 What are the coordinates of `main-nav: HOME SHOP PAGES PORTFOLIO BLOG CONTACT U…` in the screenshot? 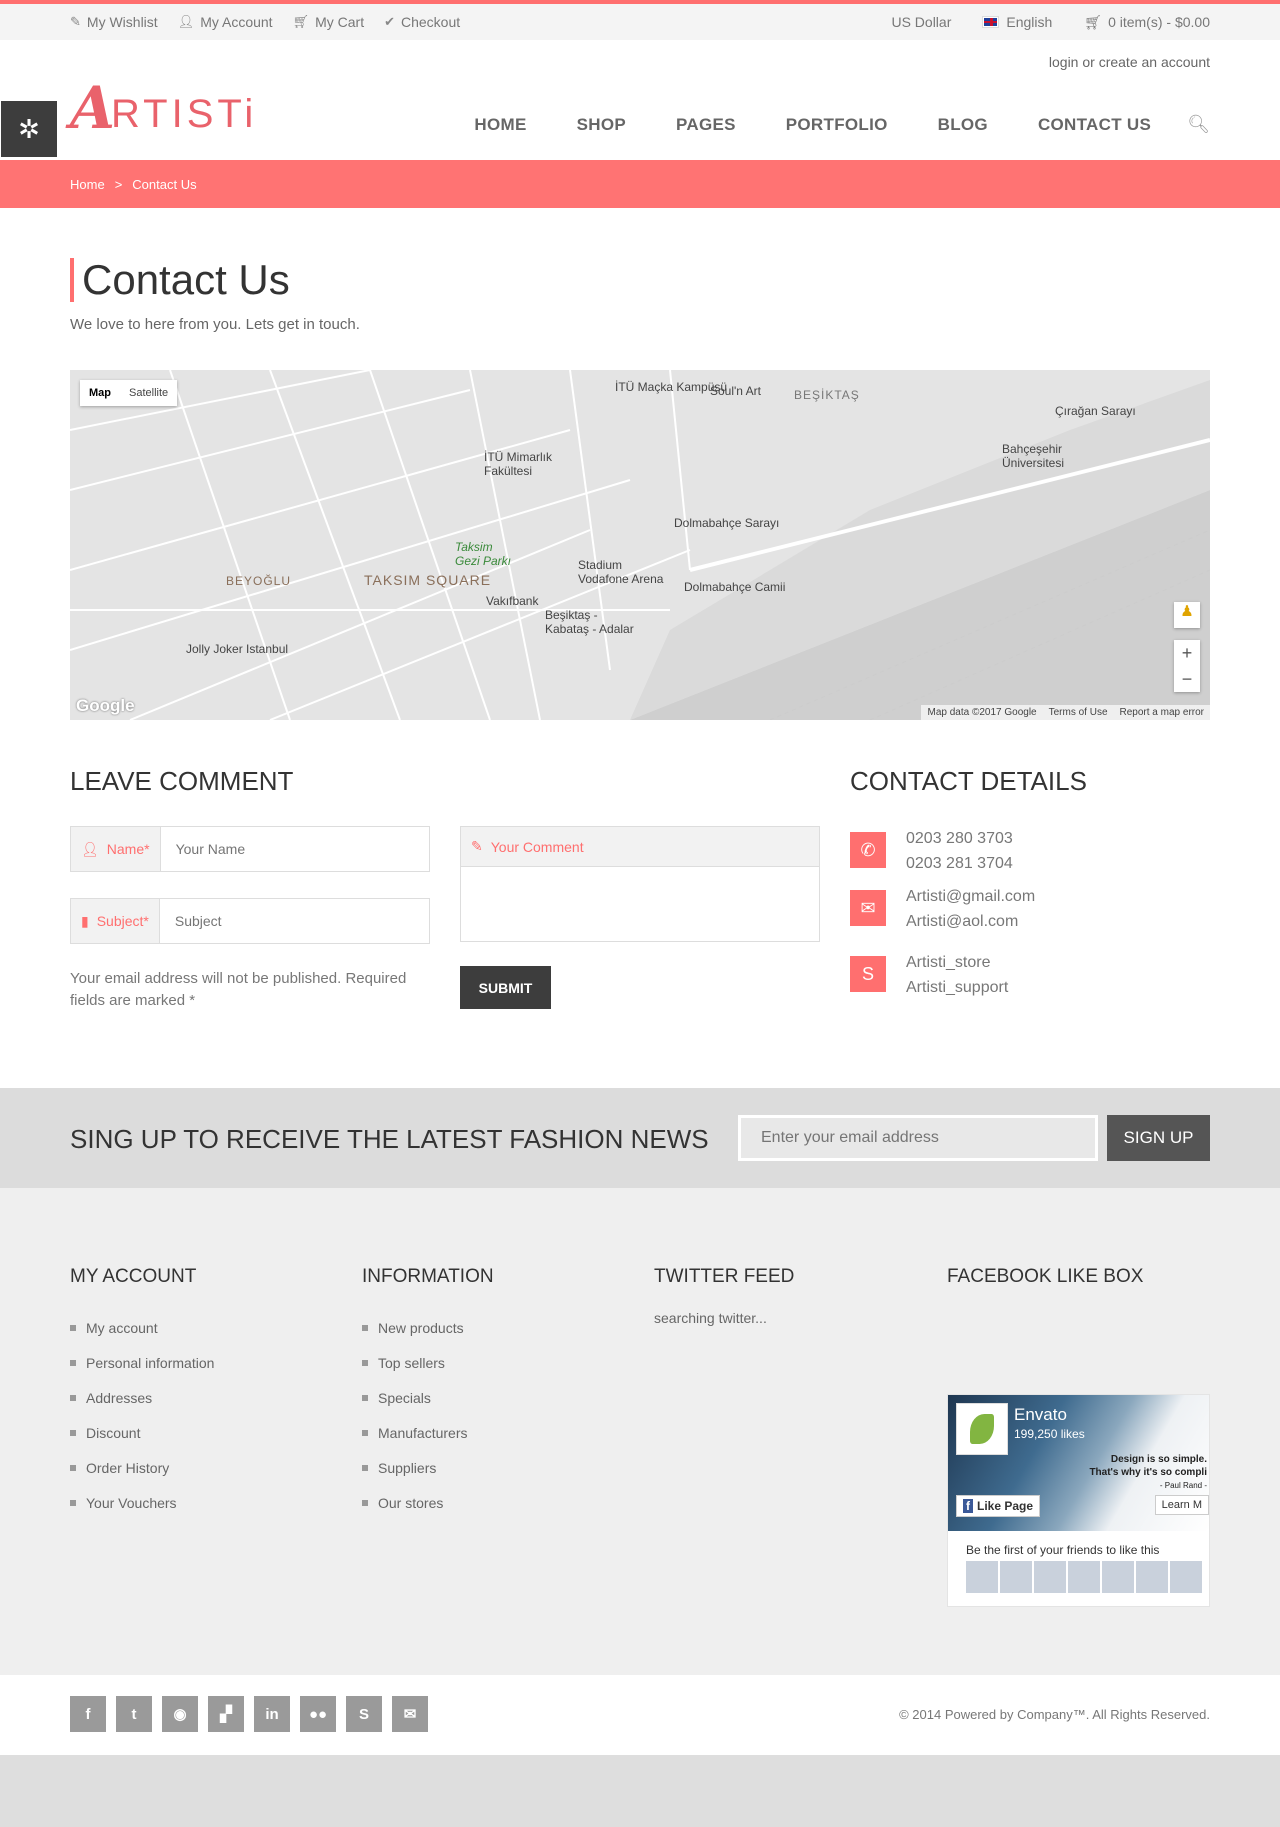 It's located at (817, 124).